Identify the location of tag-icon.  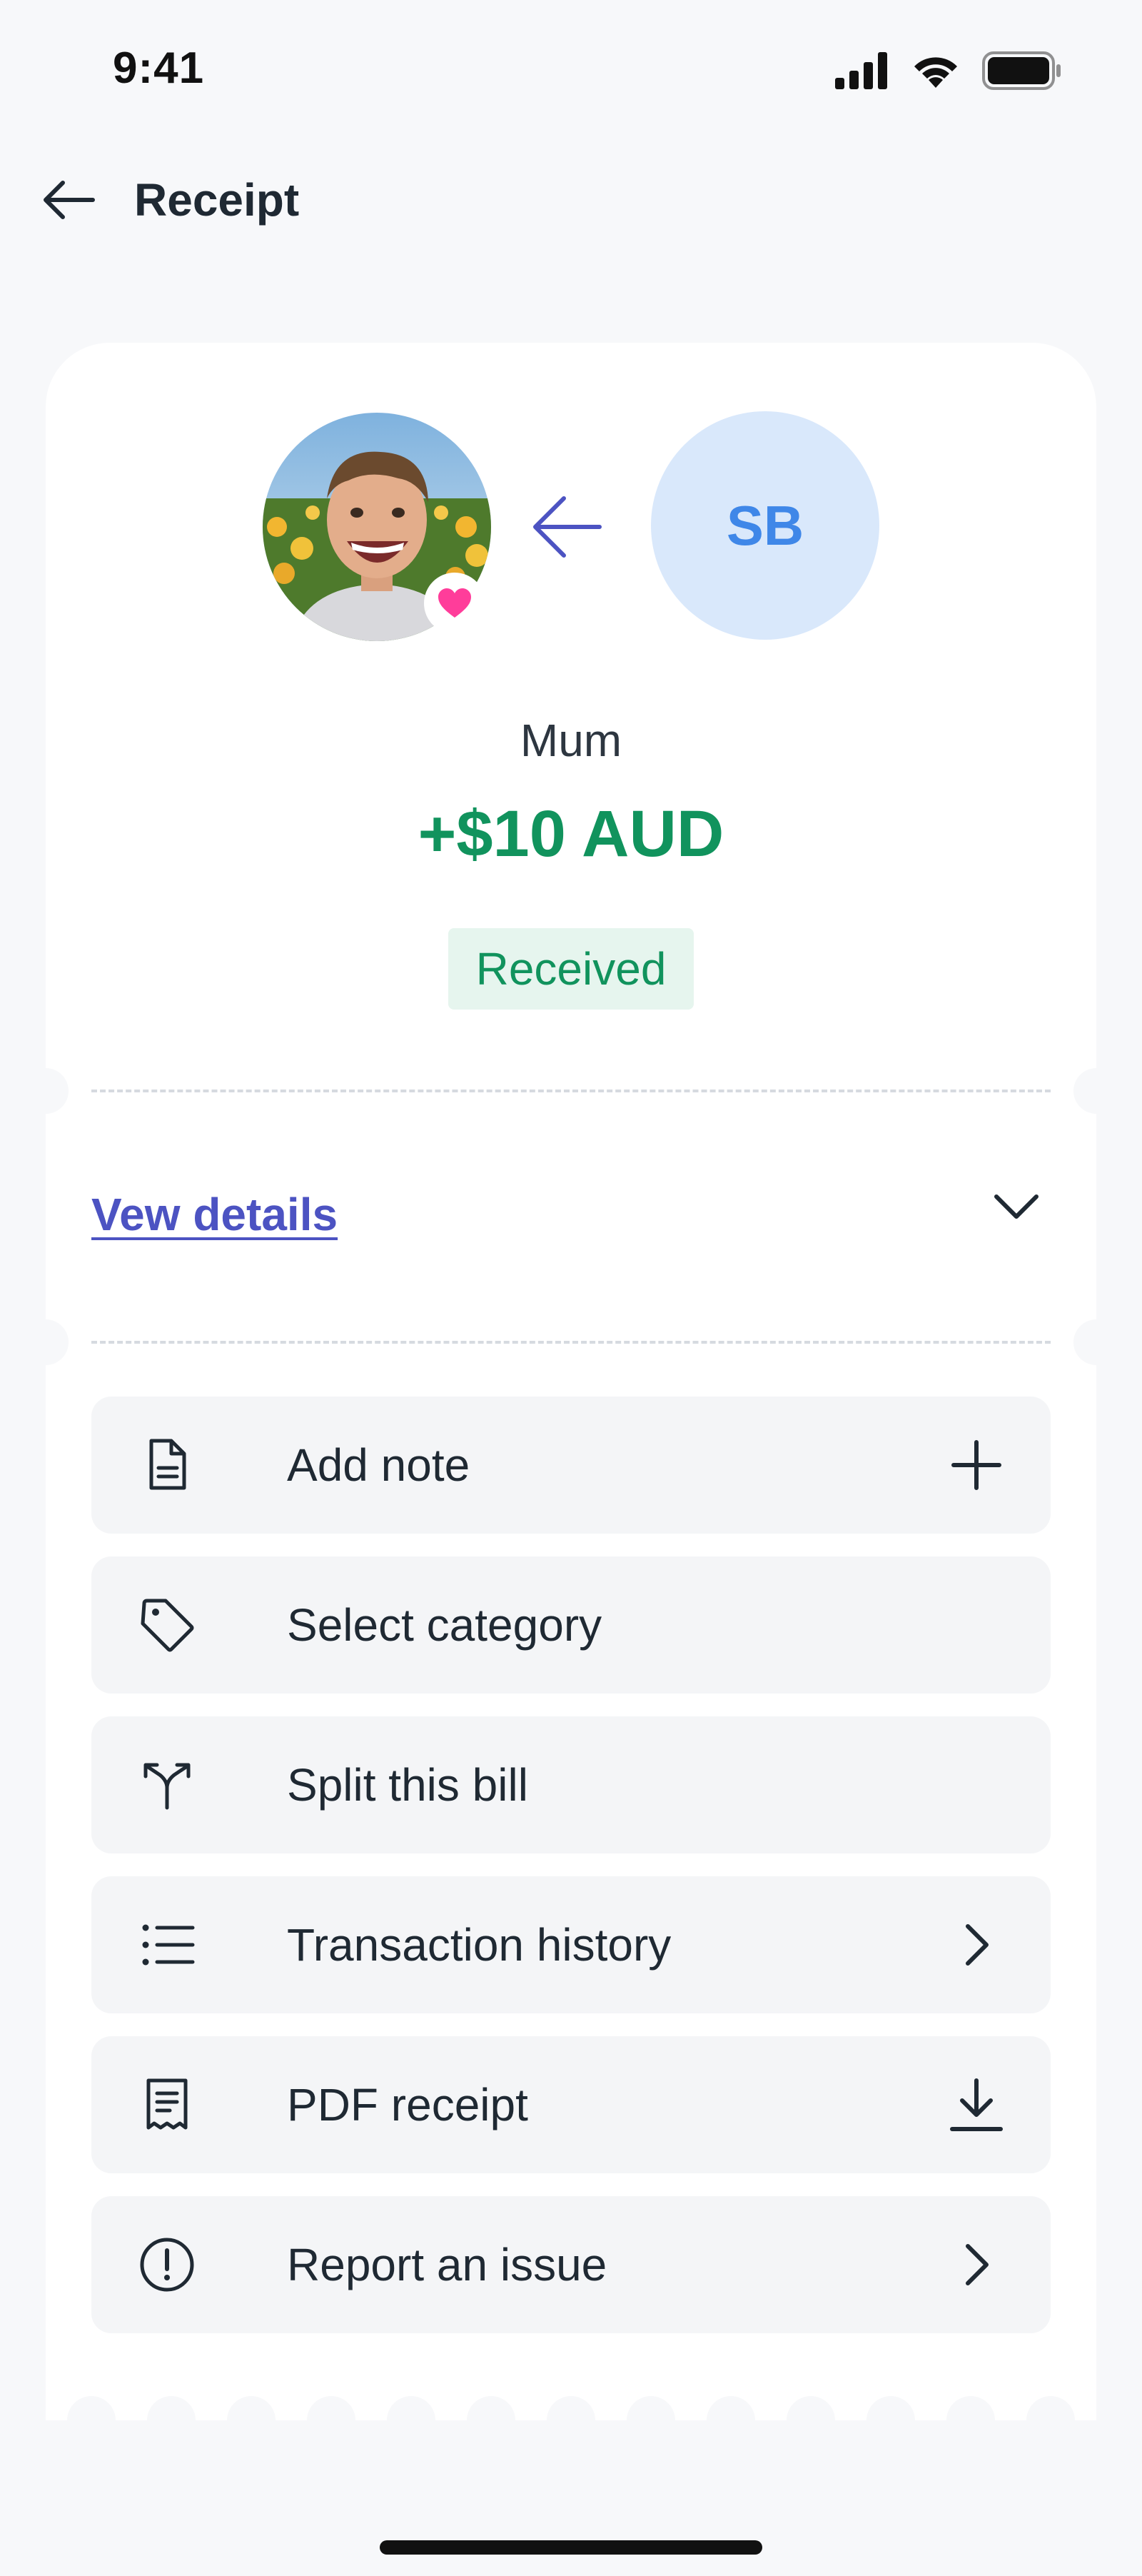
(167, 1626).